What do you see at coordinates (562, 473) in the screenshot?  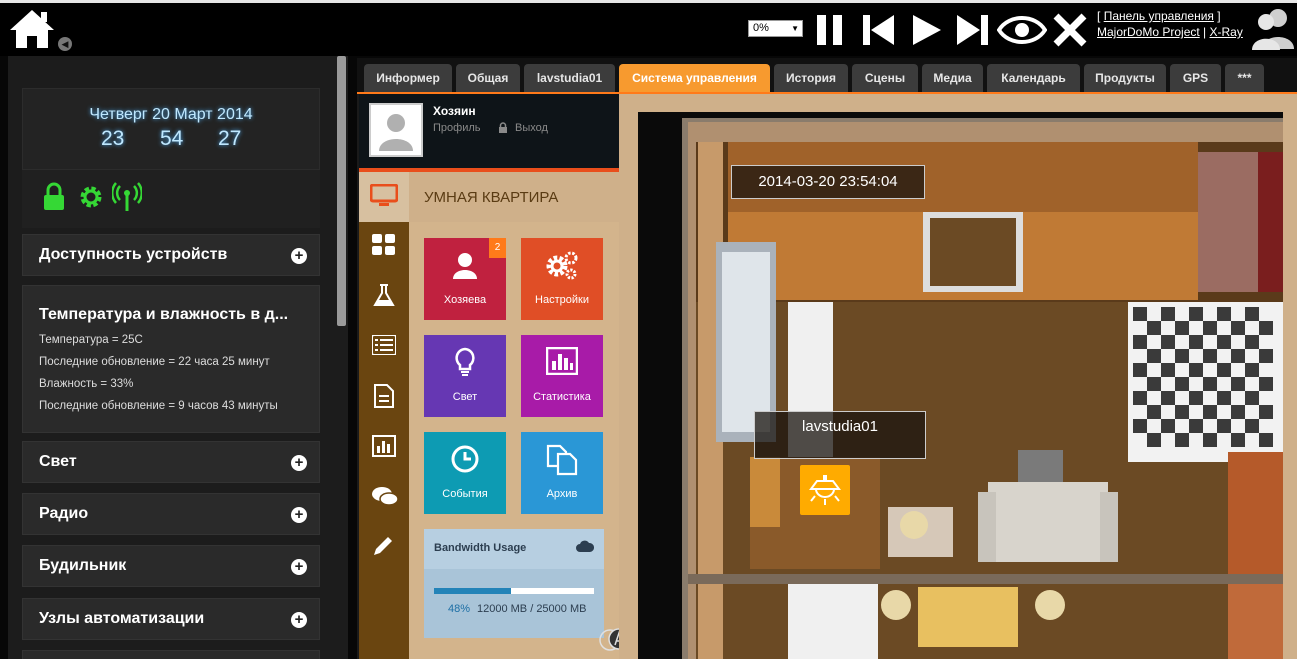 I see `archive-tile: Архив` at bounding box center [562, 473].